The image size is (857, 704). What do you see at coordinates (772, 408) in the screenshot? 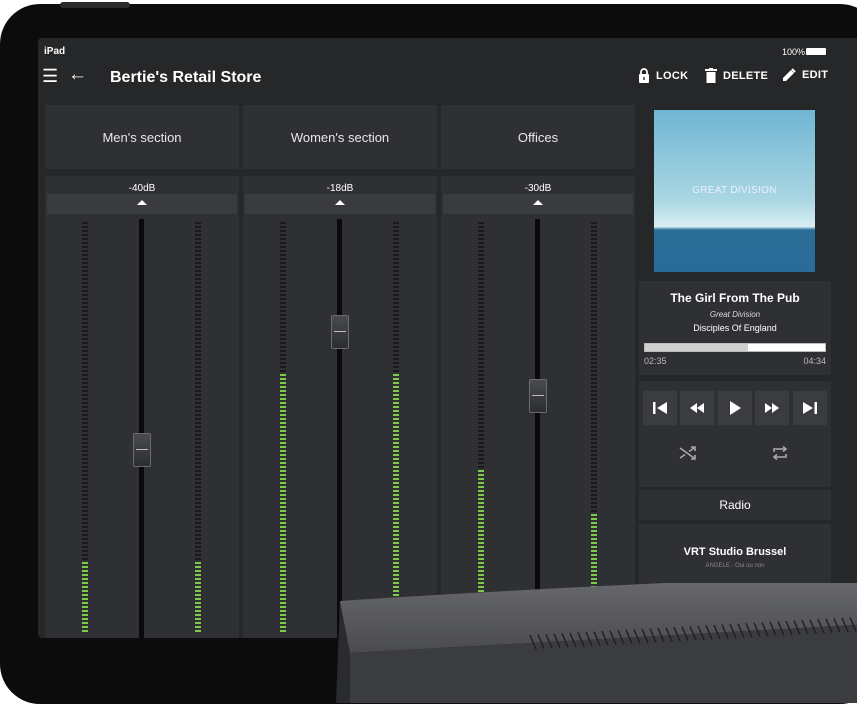
I see `fast-forward-icon` at bounding box center [772, 408].